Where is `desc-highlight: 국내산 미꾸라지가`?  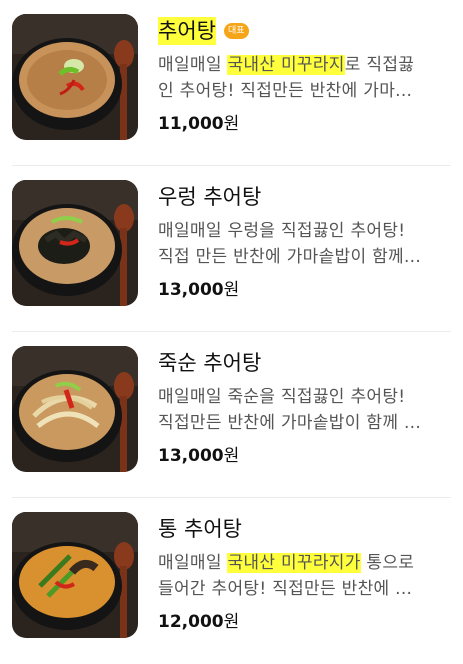
desc-highlight: 국내산 미꾸라지가 is located at coordinates (294, 563).